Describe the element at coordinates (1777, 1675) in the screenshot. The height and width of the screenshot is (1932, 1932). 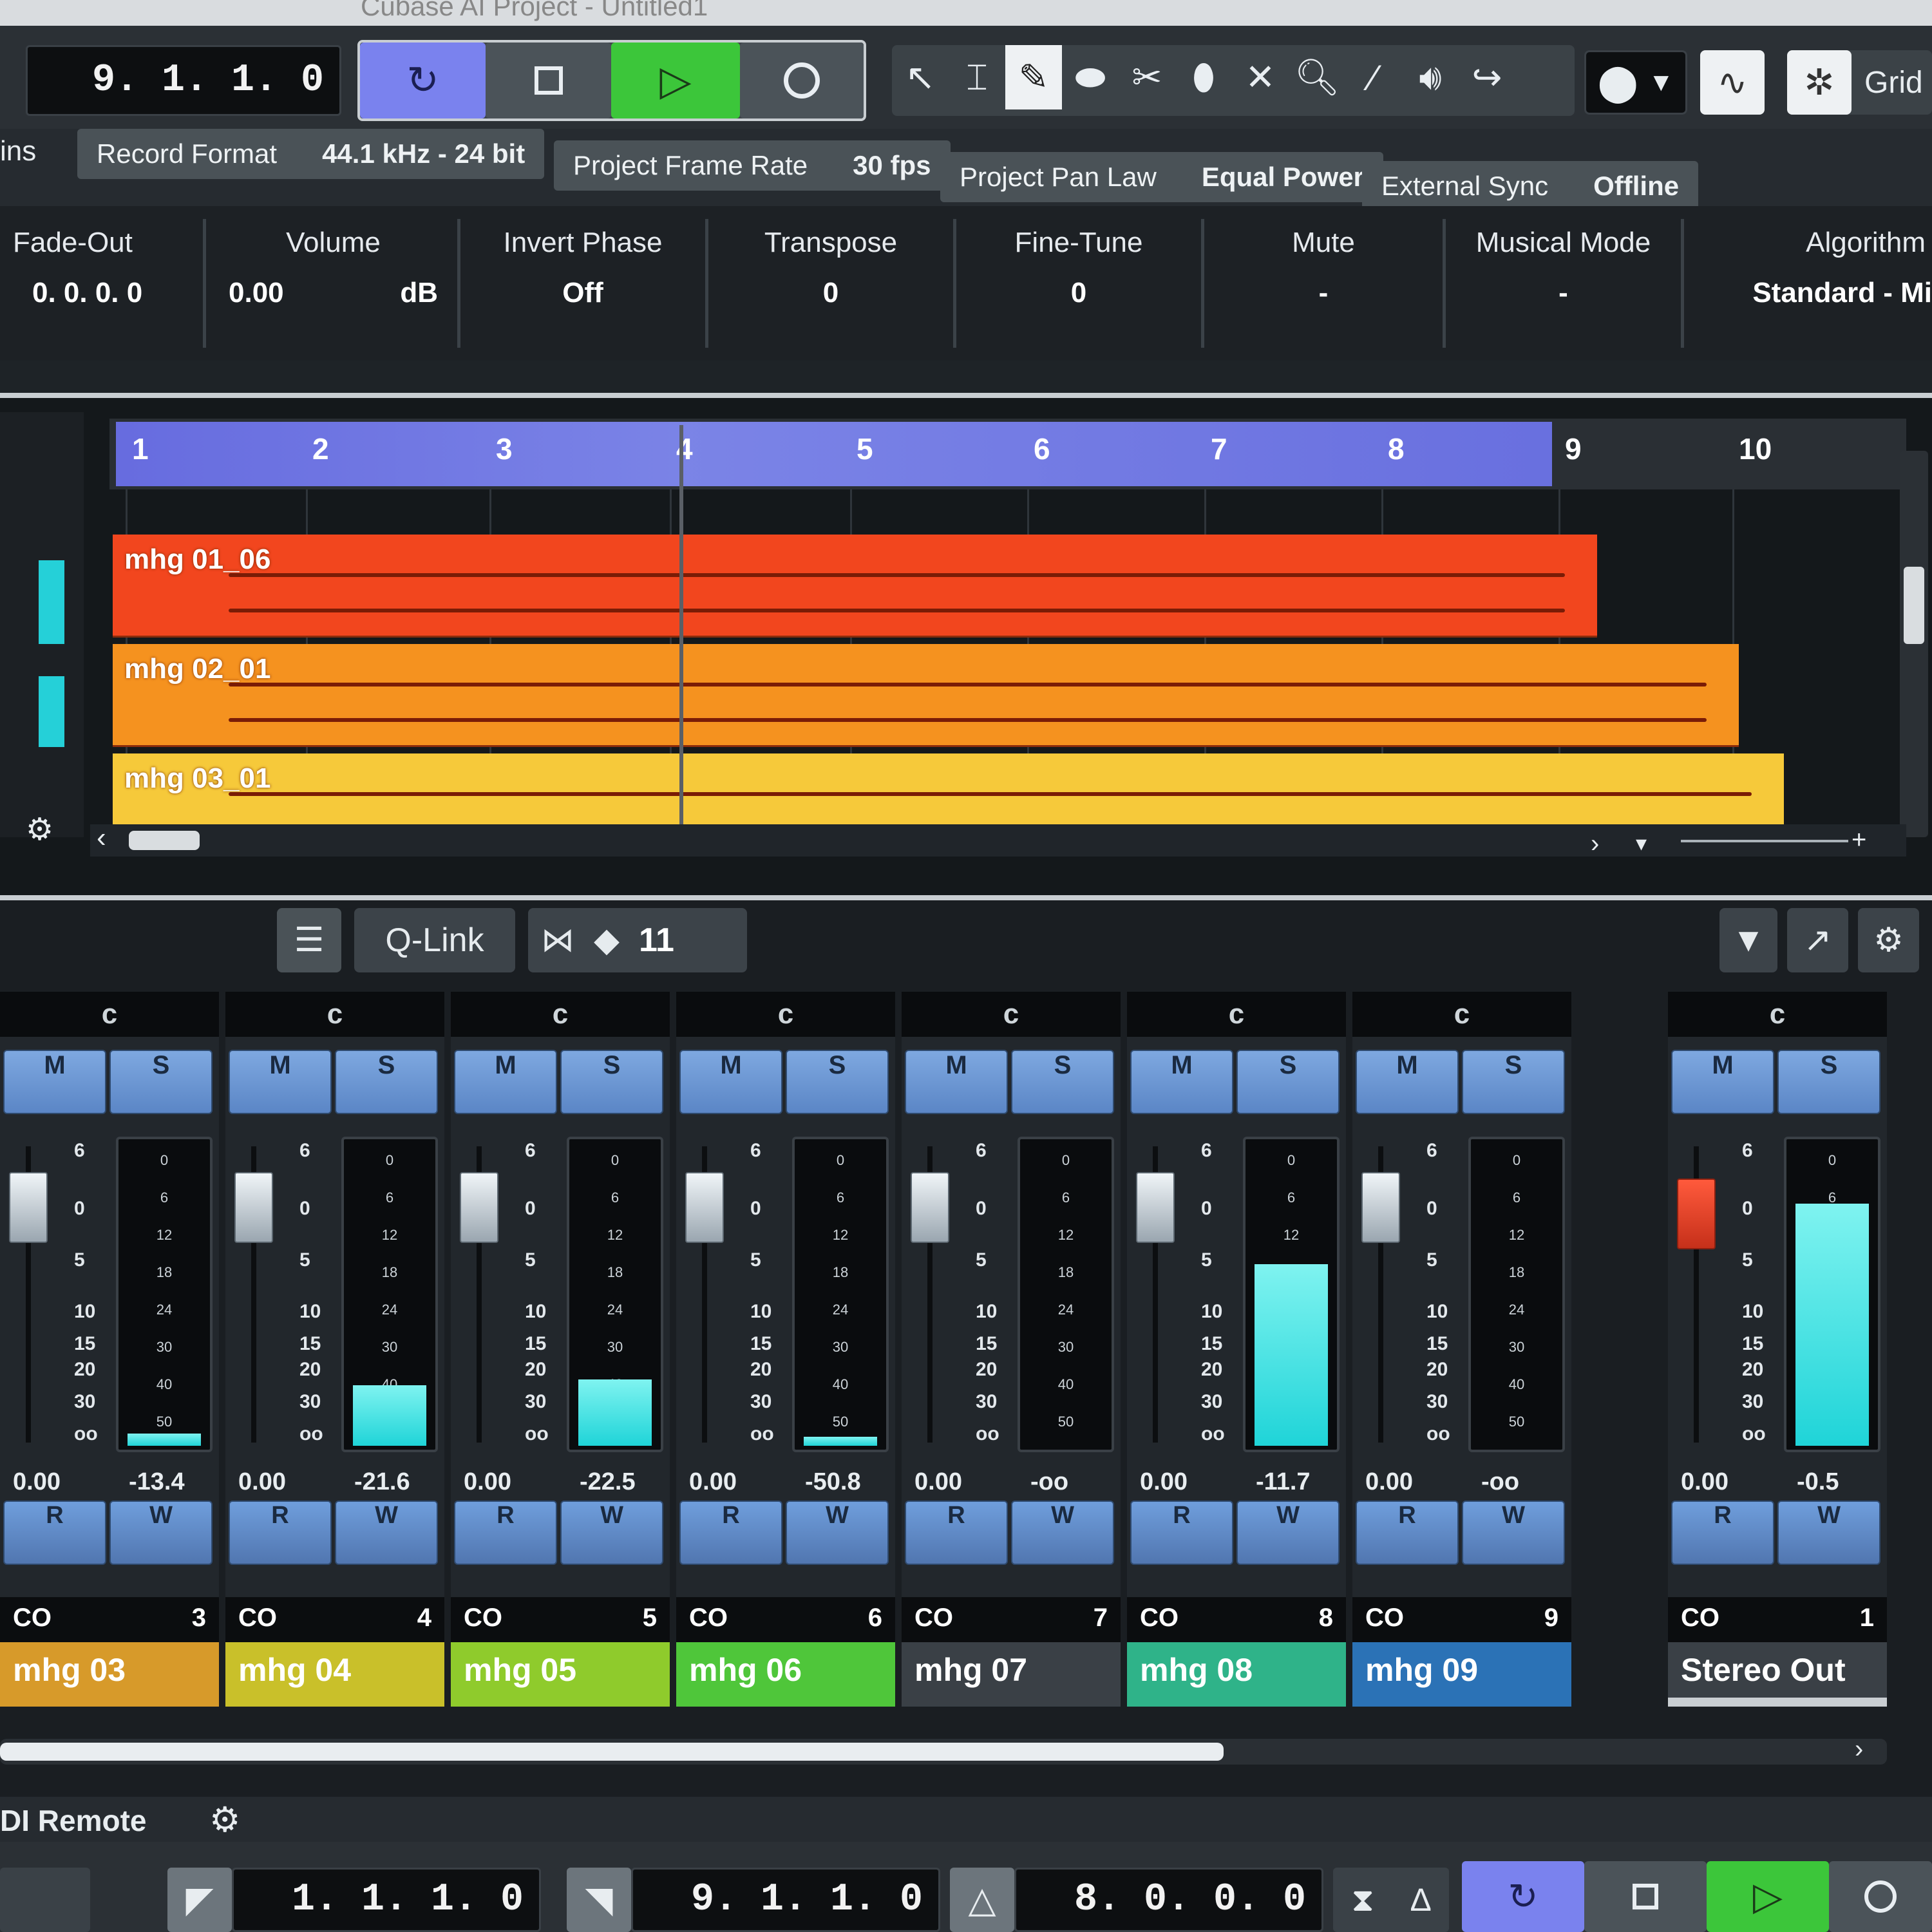
I see `channel-name: Stereo Out` at that location.